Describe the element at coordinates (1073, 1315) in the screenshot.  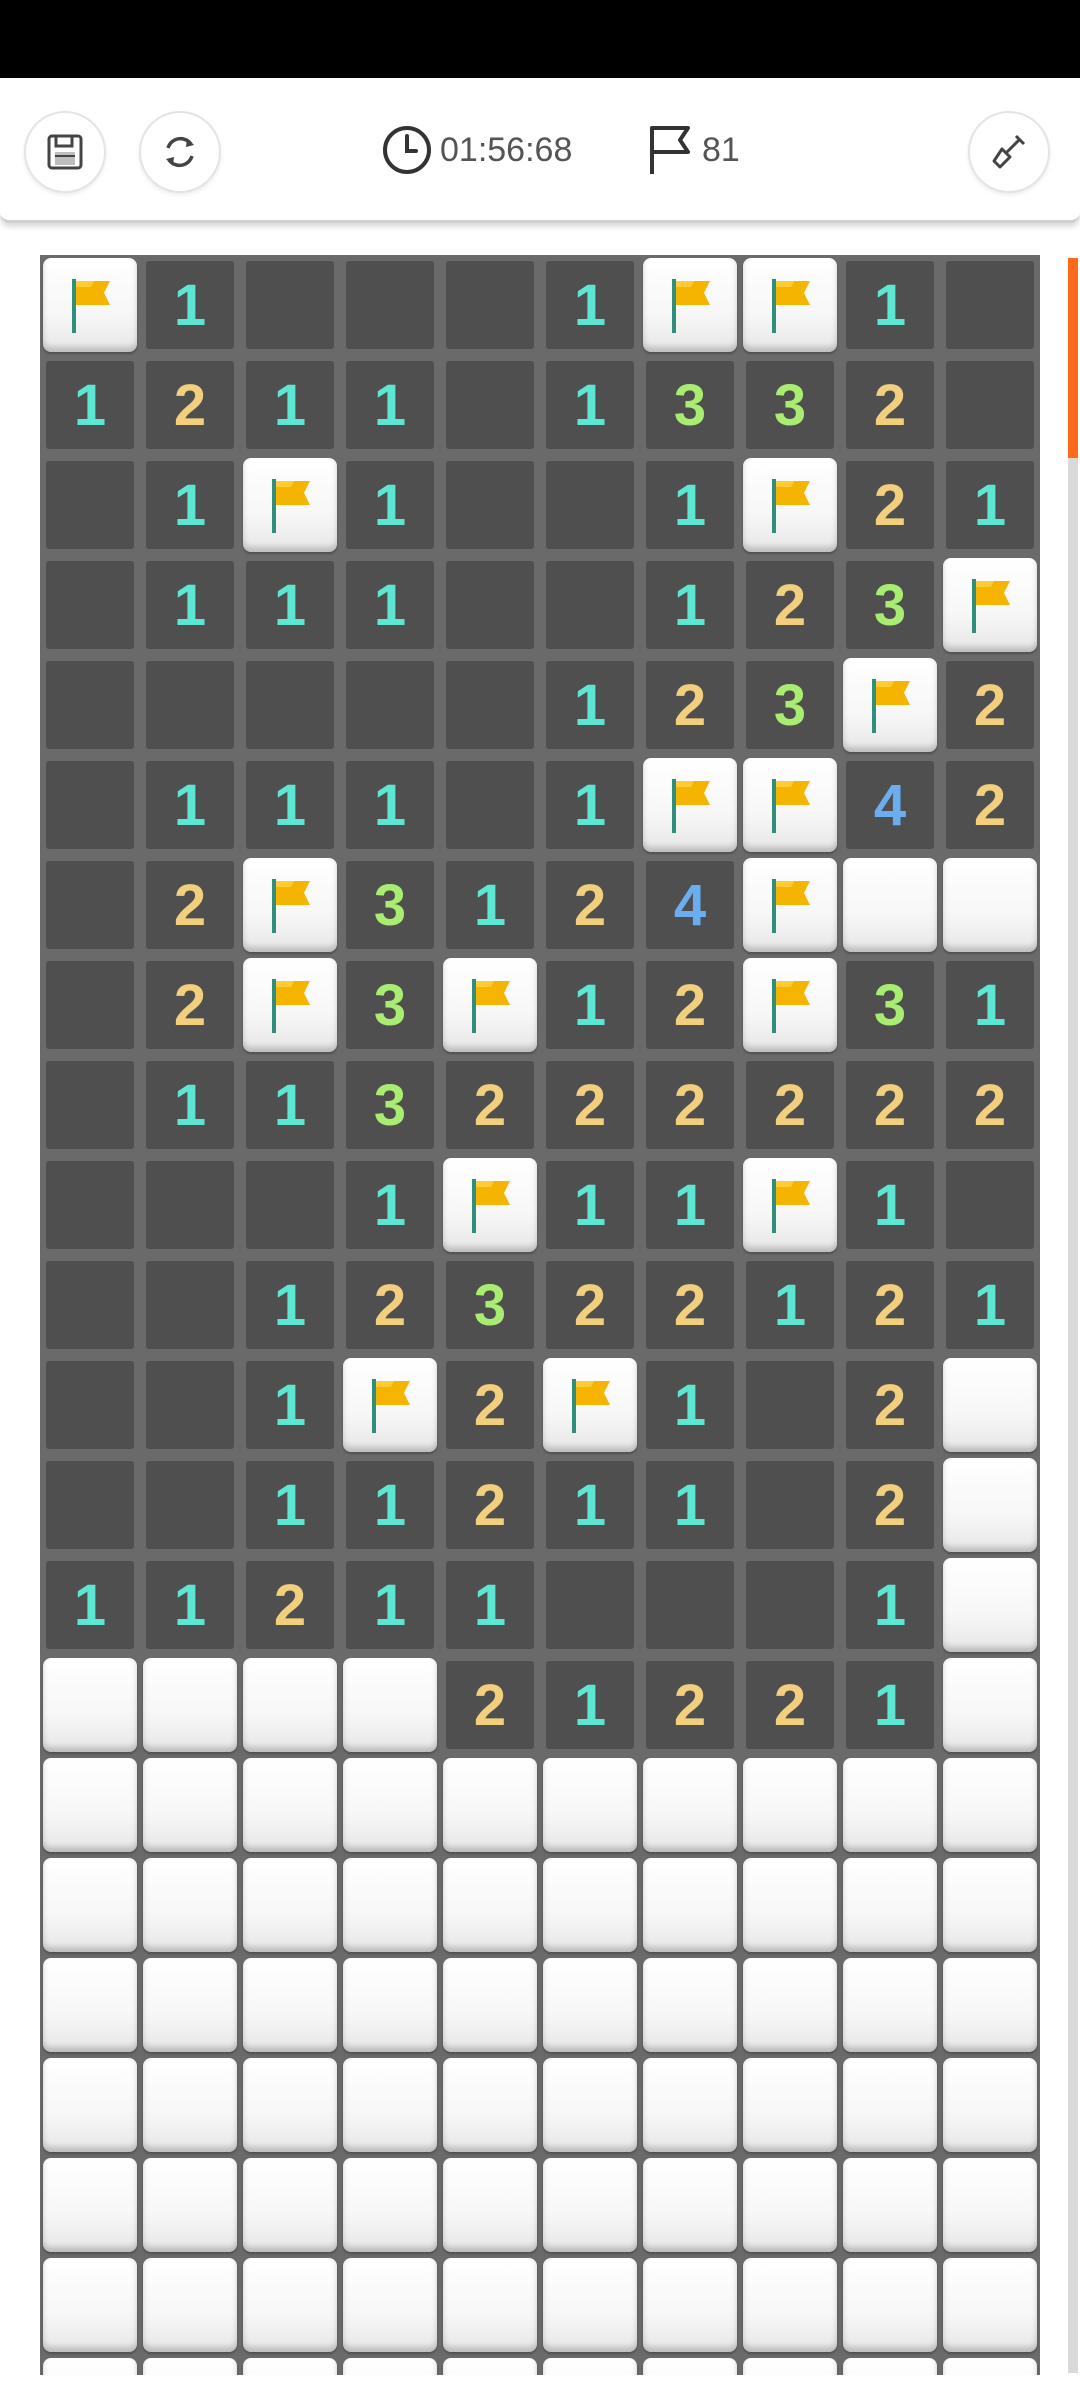
I see `scrollbar-track` at that location.